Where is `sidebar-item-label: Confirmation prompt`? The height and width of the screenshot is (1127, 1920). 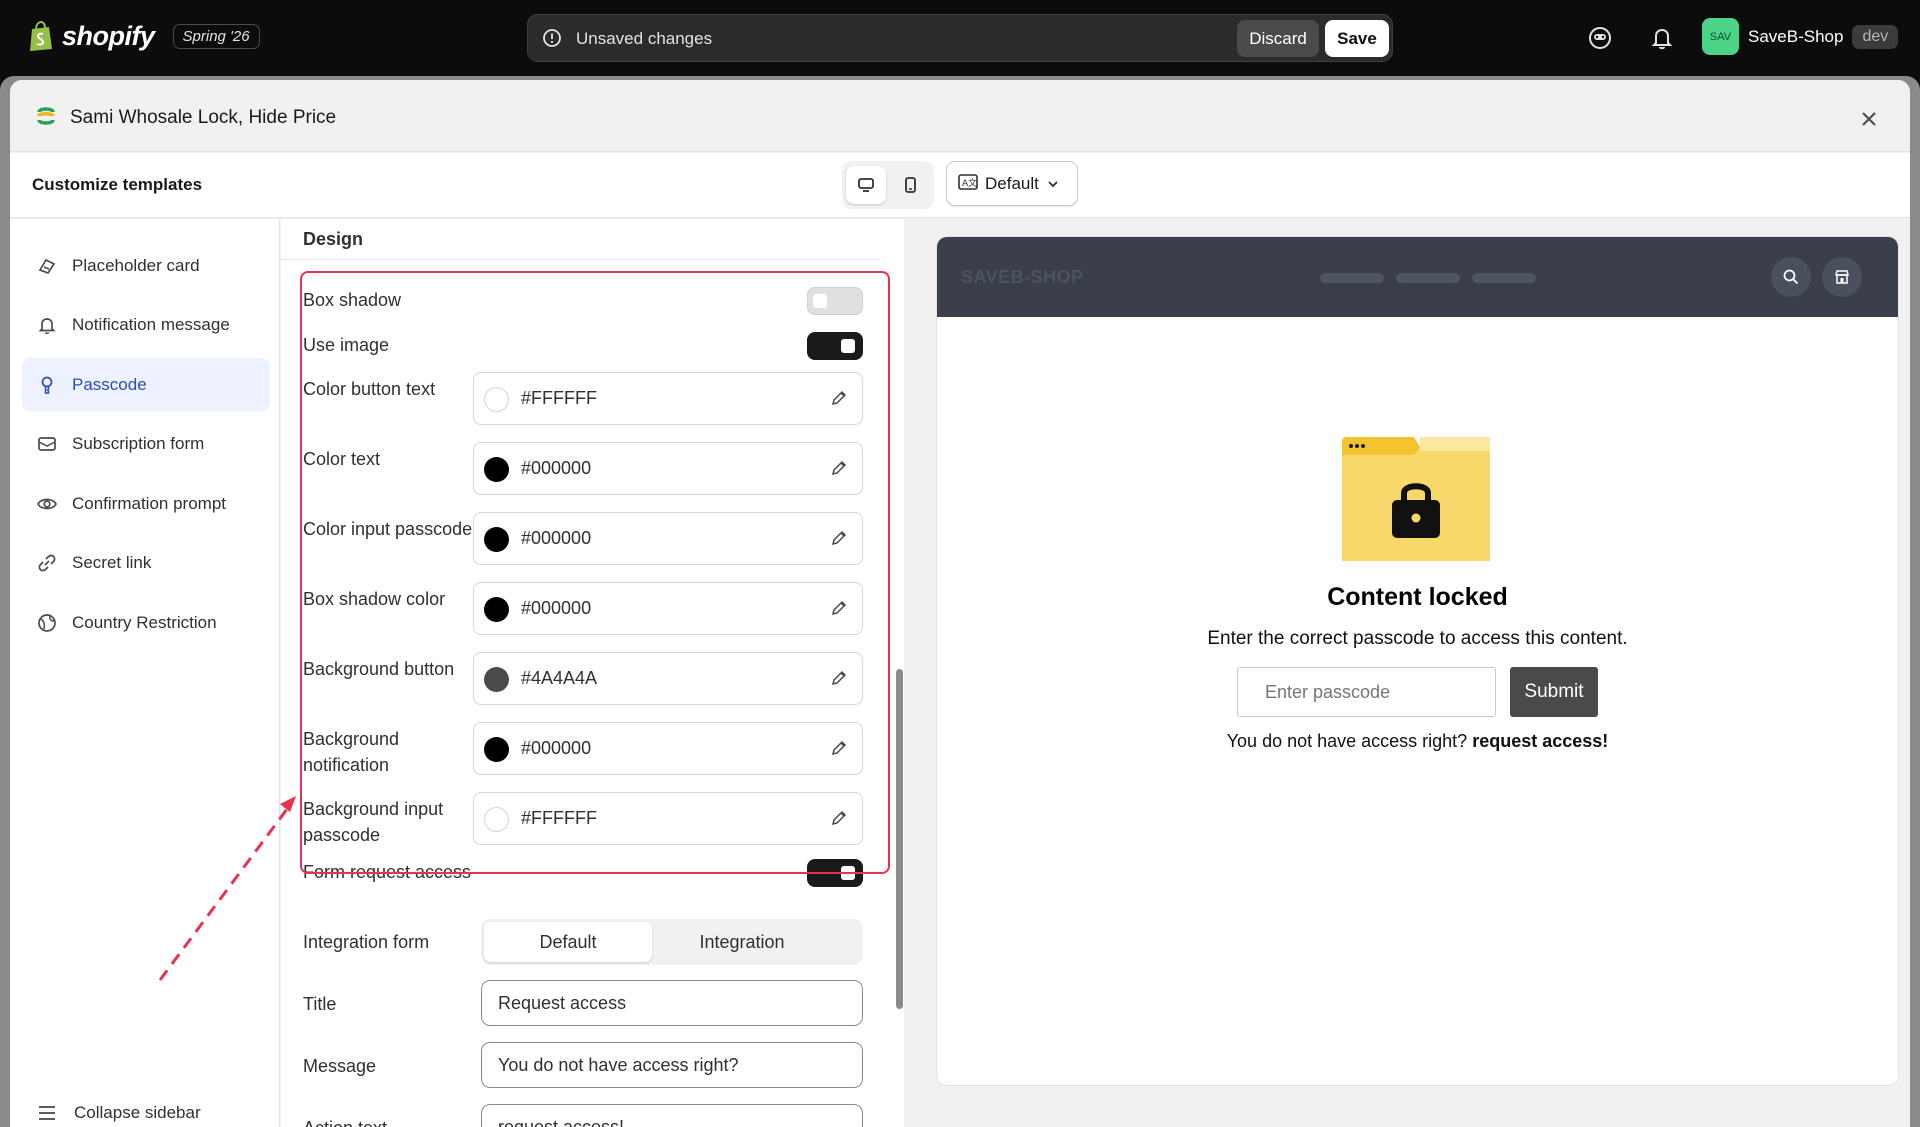
sidebar-item-label: Confirmation prompt is located at coordinates (149, 503).